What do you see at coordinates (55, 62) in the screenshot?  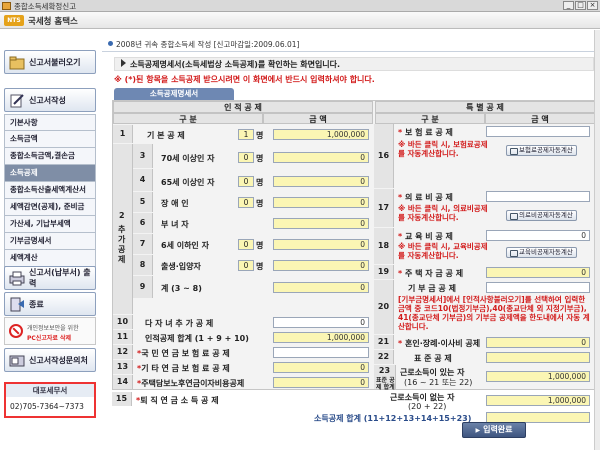 I see `load-return-label: 신고서불러오기` at bounding box center [55, 62].